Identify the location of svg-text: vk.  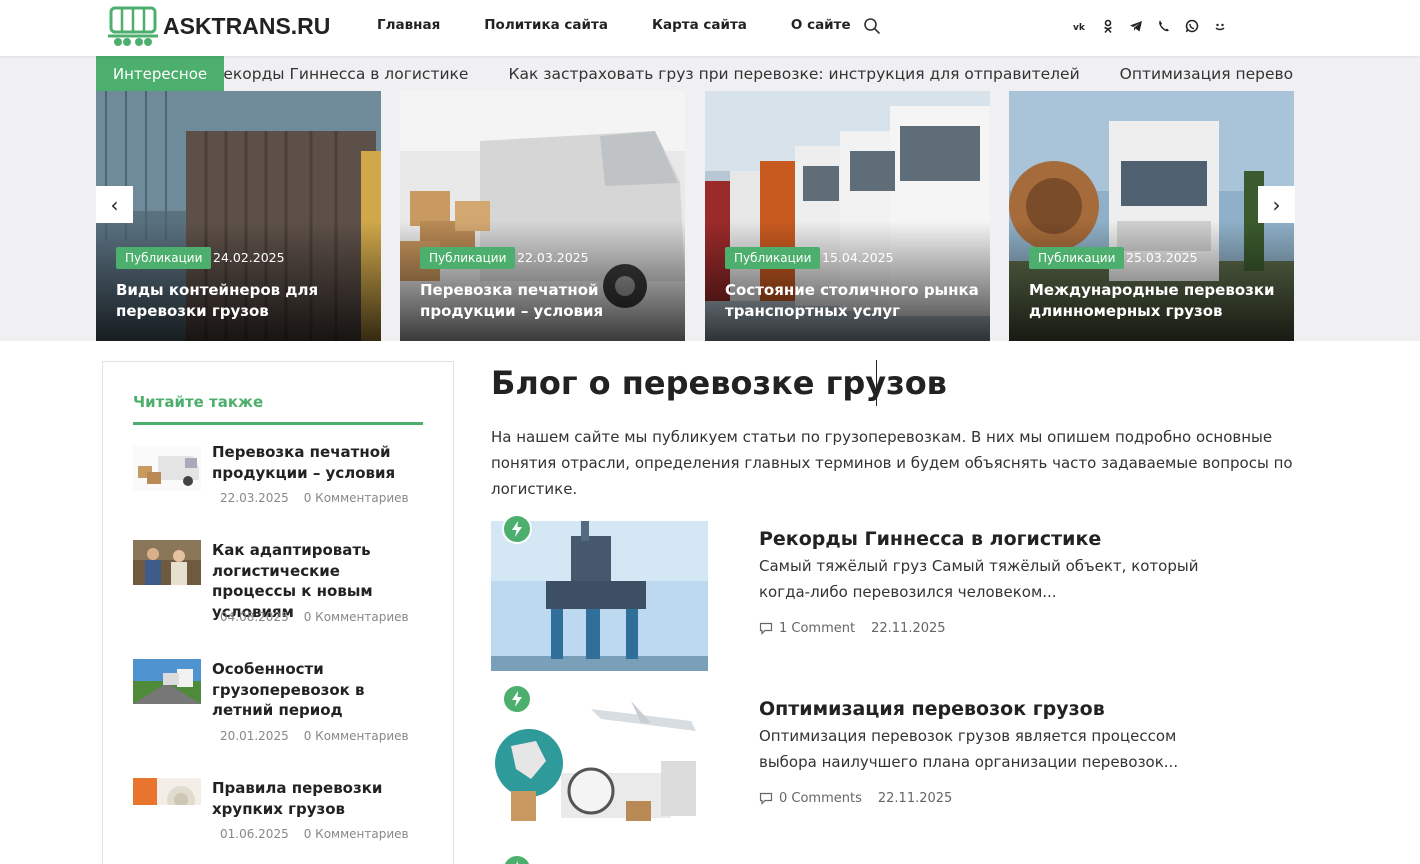
(1079, 28).